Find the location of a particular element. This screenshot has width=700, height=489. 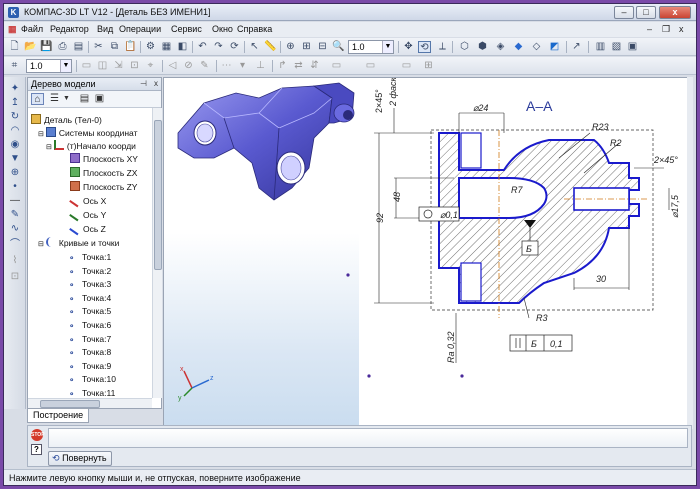

tree-node-coordinate-systems: ⊟ Системы координат is located at coordinates (88, 133).